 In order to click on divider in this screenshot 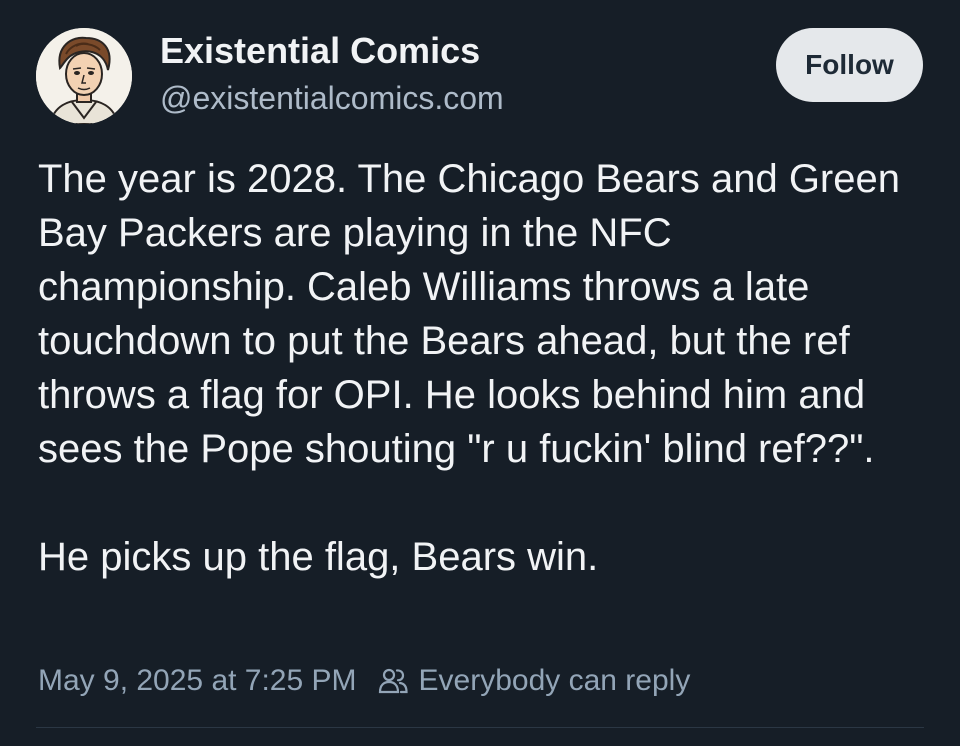, I will do `click(480, 727)`.